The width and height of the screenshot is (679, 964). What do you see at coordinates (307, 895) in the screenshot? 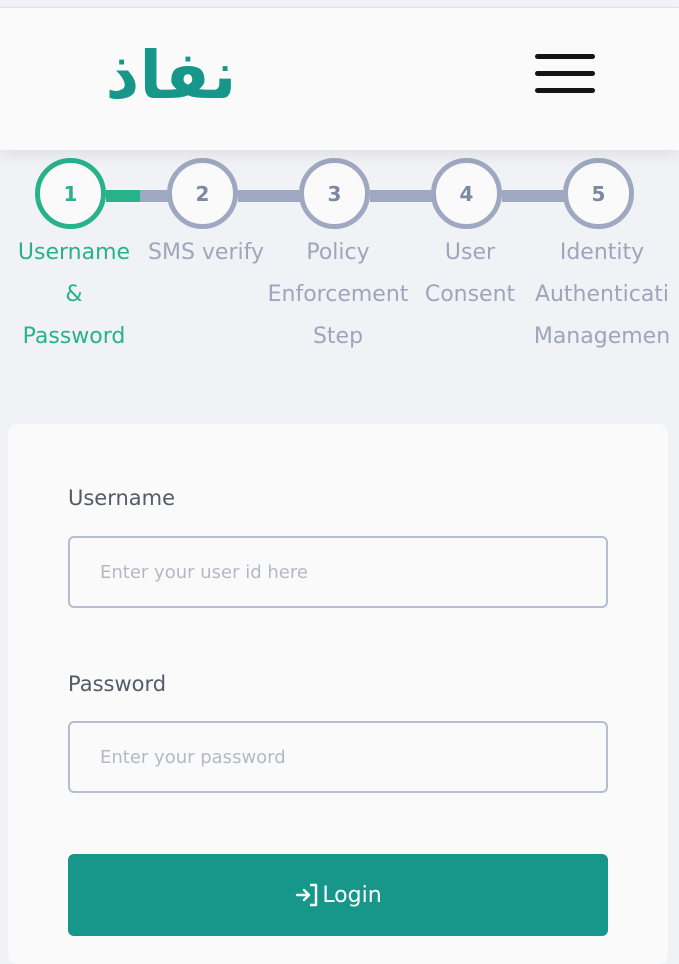
I see `login-arrow-icon` at bounding box center [307, 895].